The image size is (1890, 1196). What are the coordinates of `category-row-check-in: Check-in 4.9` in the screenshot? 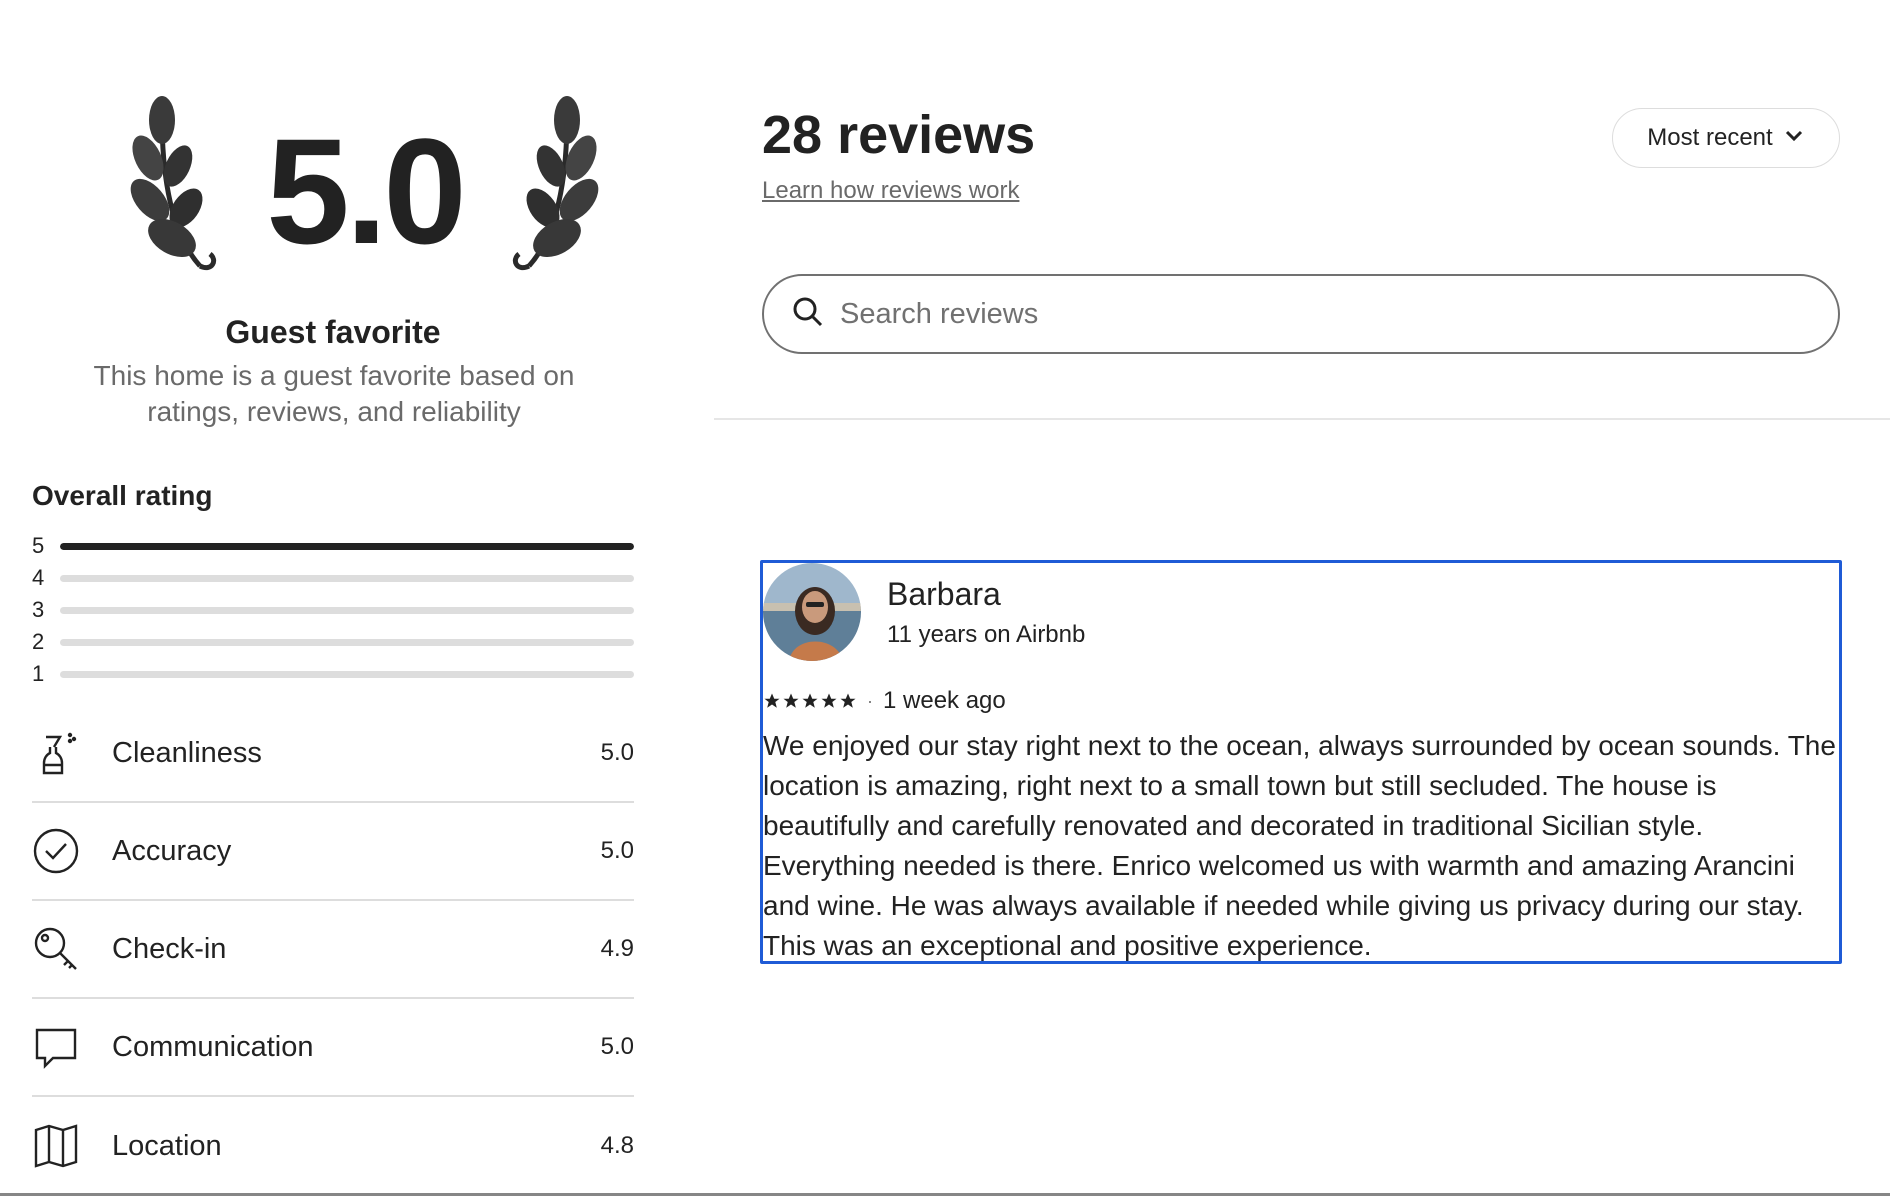 It's located at (333, 950).